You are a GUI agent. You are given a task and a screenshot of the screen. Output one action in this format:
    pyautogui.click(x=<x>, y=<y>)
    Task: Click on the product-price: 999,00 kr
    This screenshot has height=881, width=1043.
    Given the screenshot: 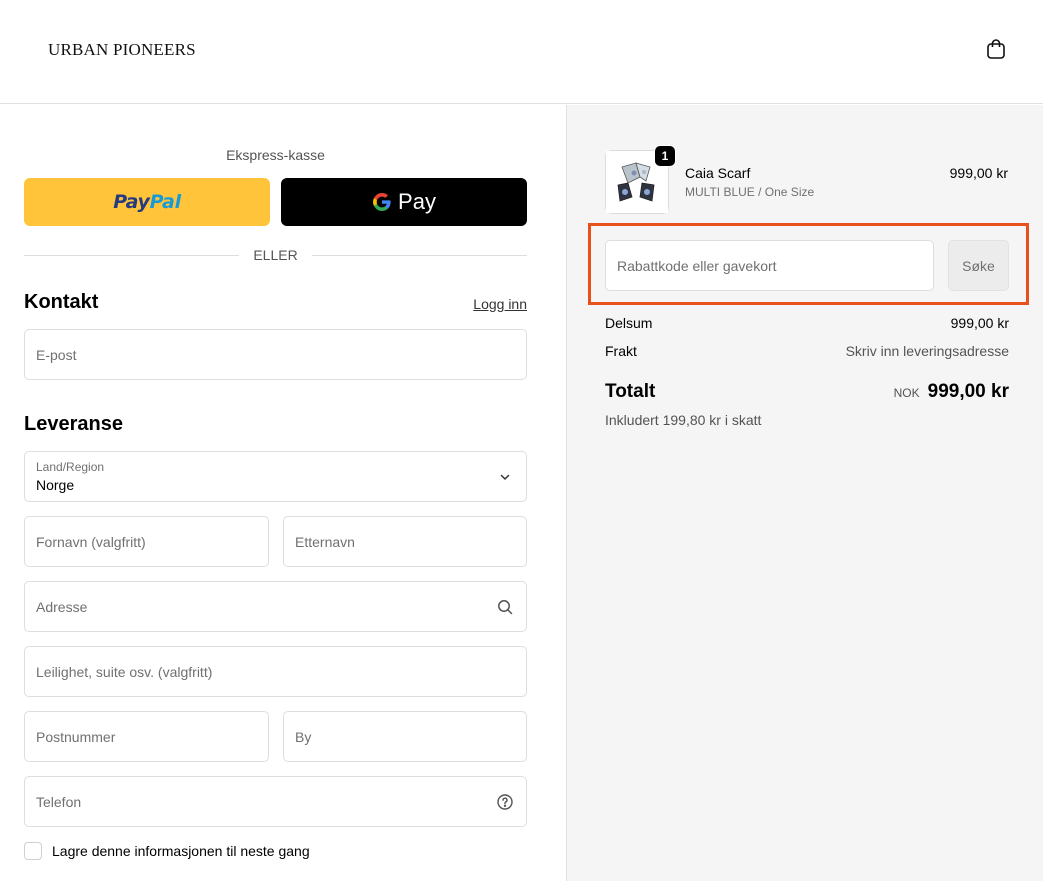 What is the action you would take?
    pyautogui.click(x=978, y=173)
    